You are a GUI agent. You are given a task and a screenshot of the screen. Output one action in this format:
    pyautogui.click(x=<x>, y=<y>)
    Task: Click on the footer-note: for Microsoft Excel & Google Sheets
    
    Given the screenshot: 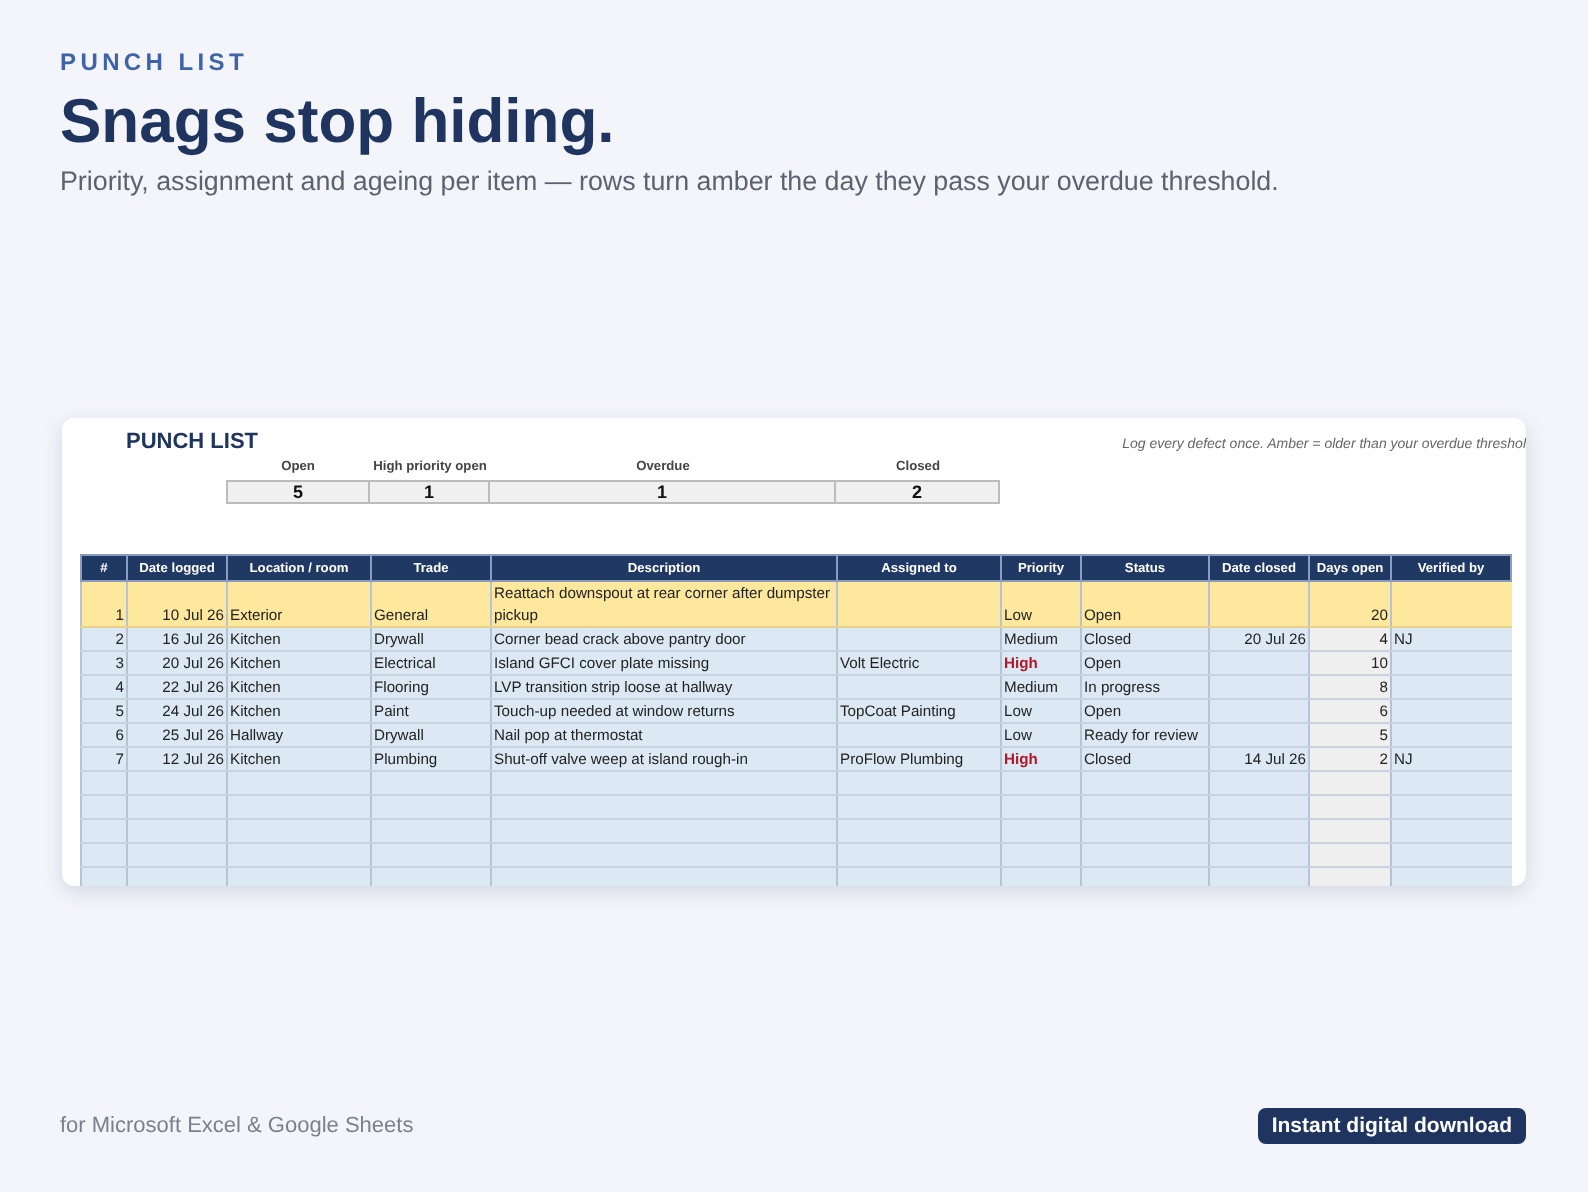 What is the action you would take?
    pyautogui.click(x=237, y=1126)
    